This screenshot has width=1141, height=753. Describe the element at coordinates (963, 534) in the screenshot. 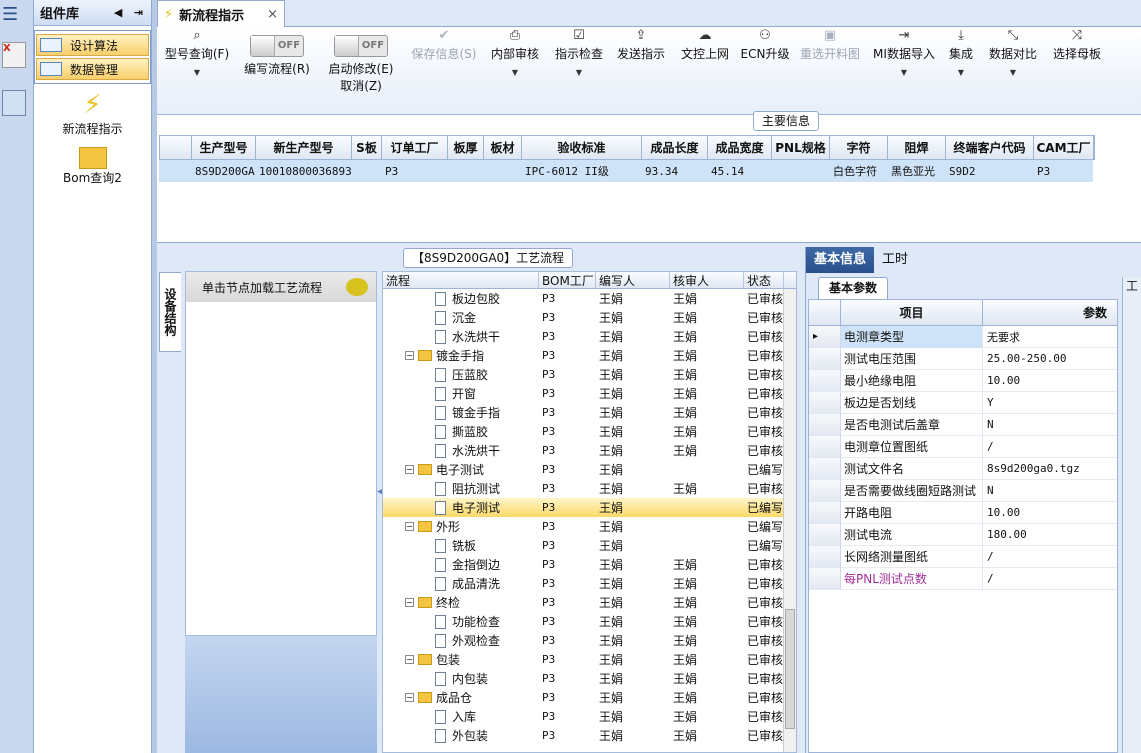

I see `param-row: 测试电流 180.00` at that location.